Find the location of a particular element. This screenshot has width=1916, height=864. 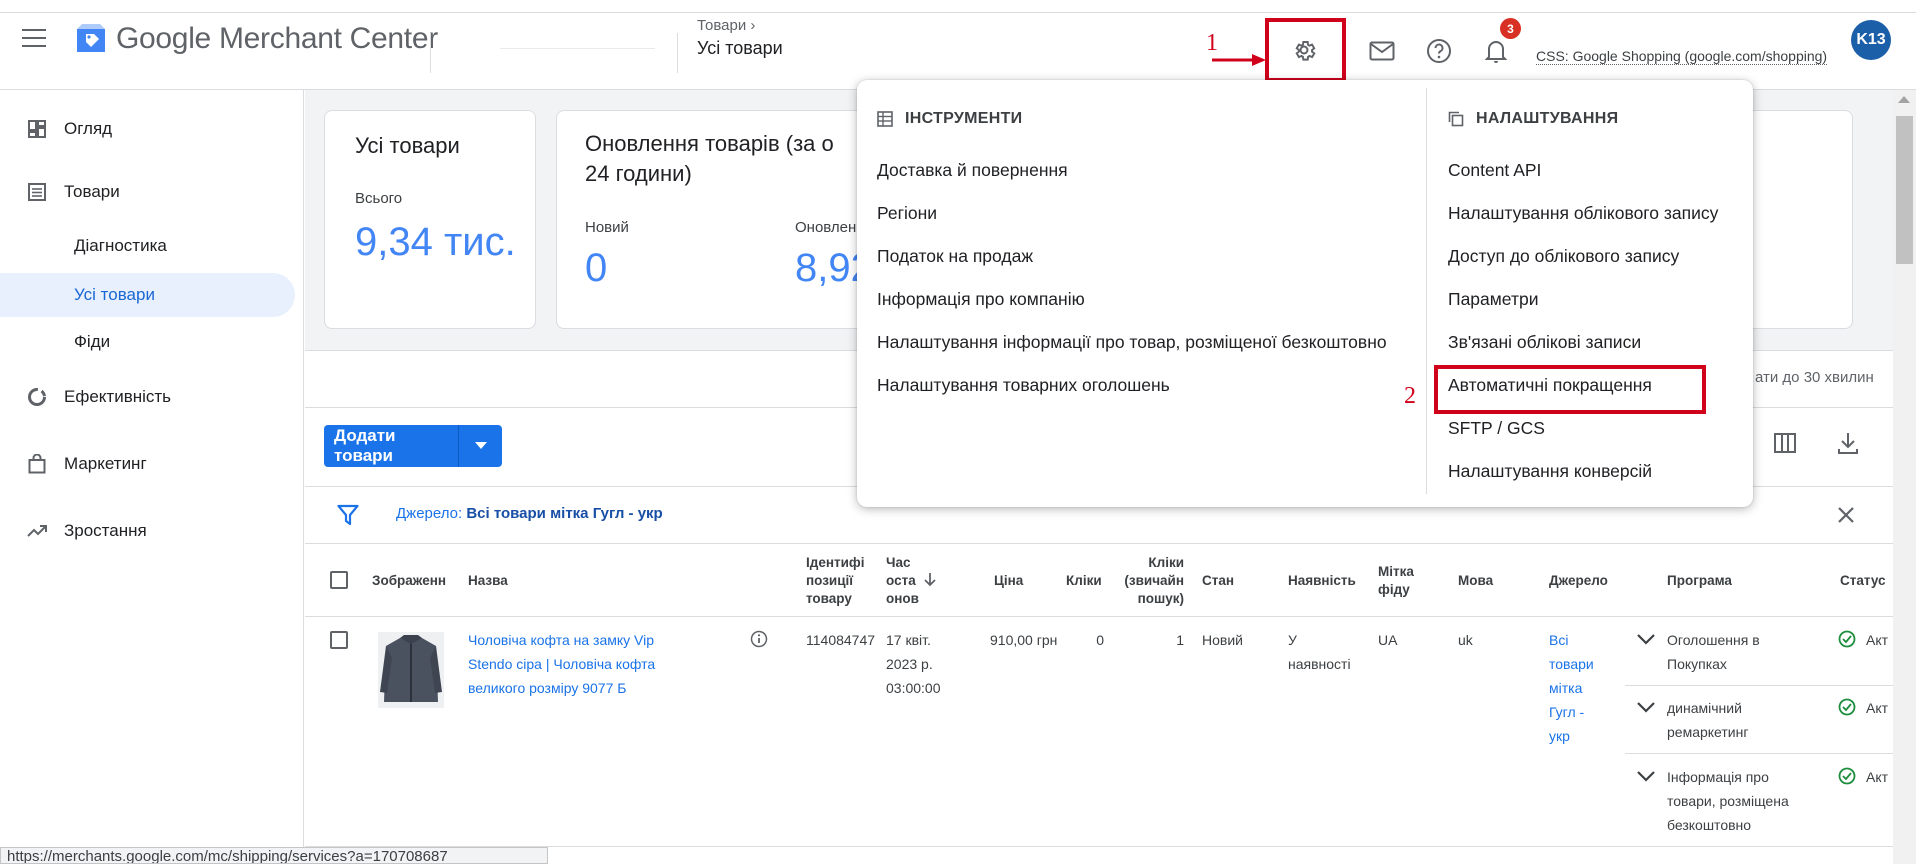

total-value: 9,34 тис. is located at coordinates (435, 242).